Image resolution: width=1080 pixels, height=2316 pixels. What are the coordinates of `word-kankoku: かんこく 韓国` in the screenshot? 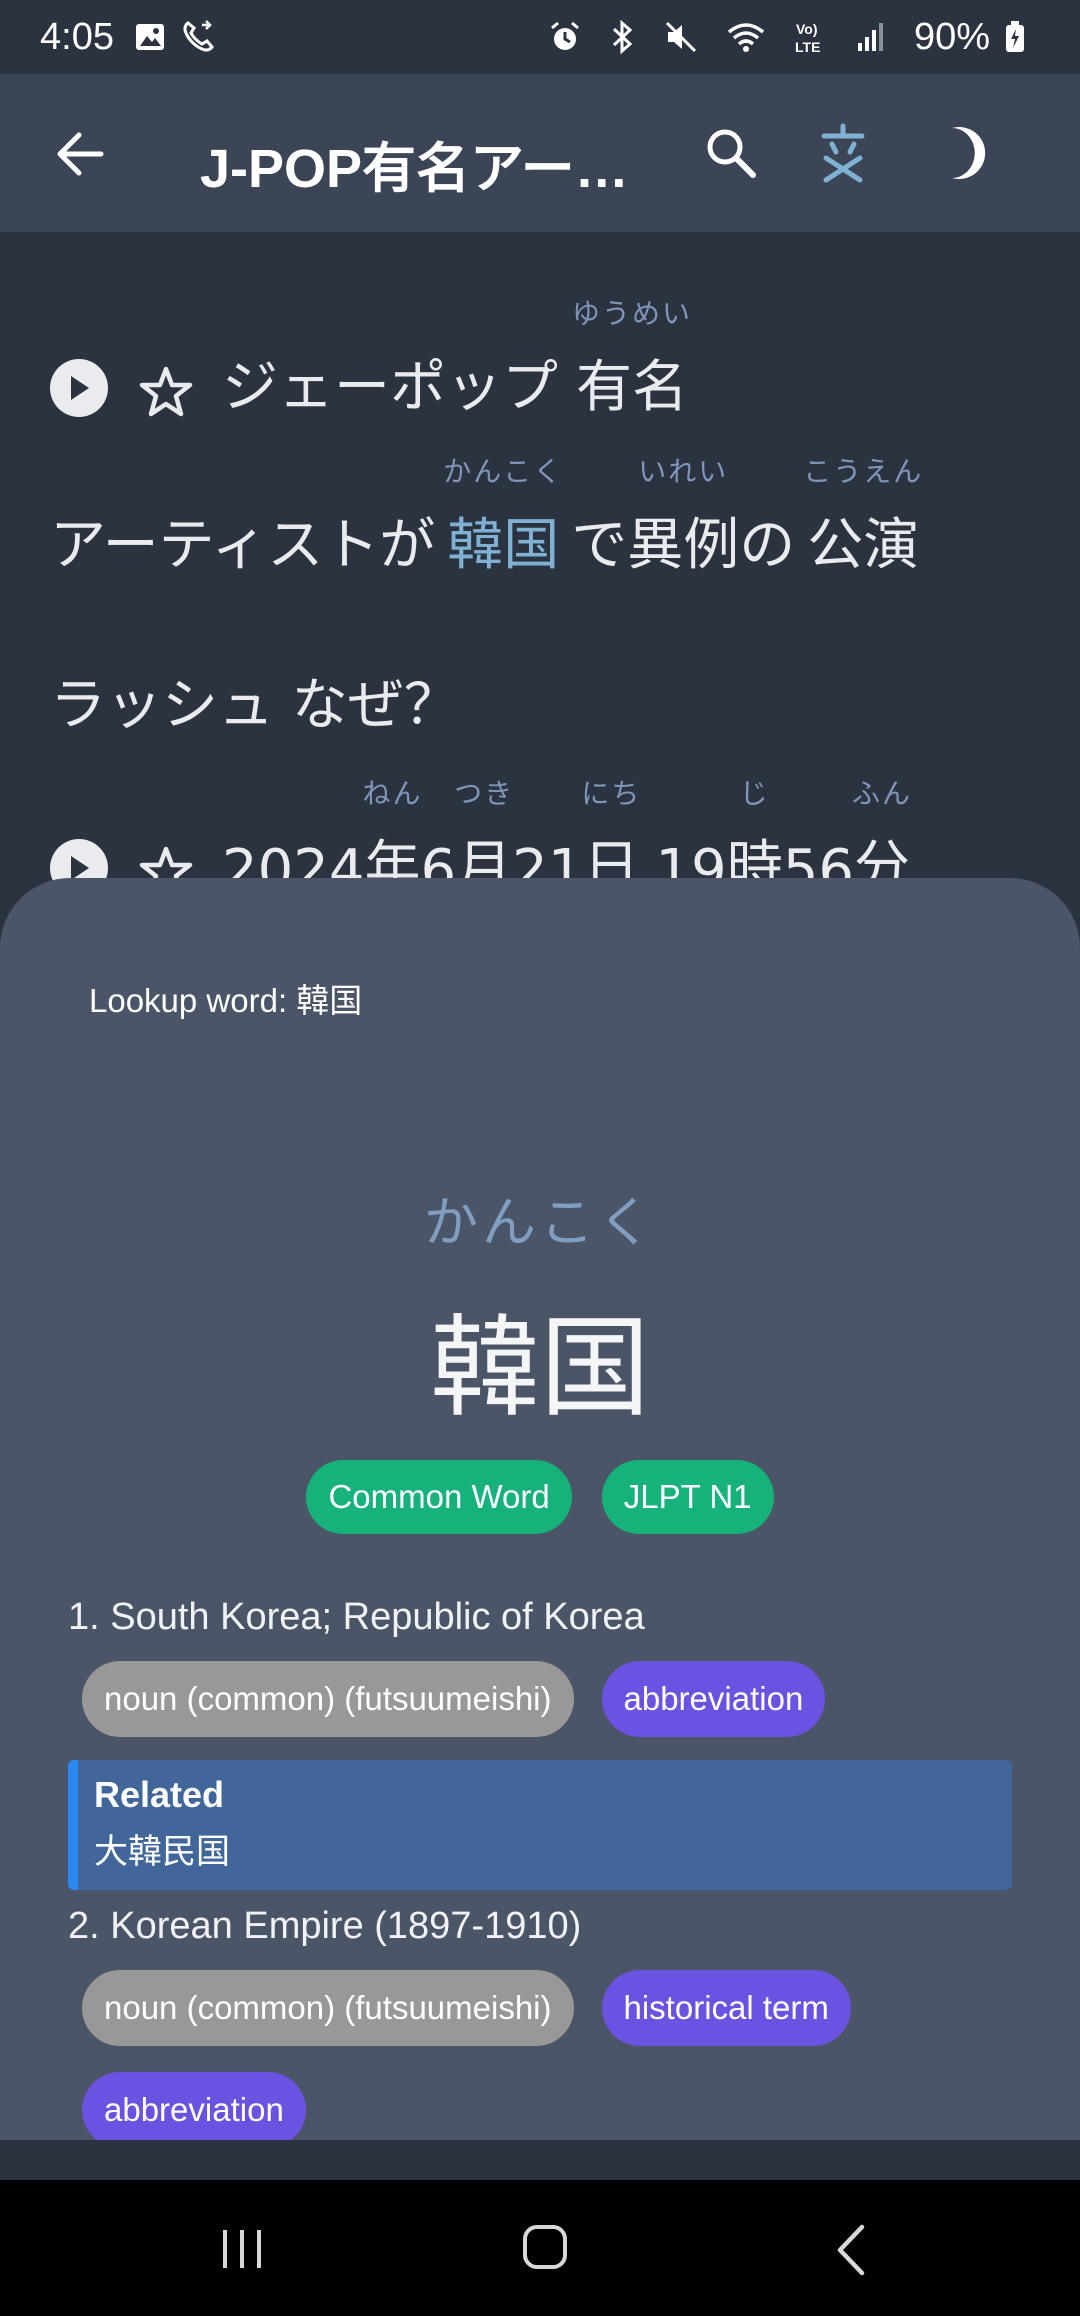 It's located at (502, 518).